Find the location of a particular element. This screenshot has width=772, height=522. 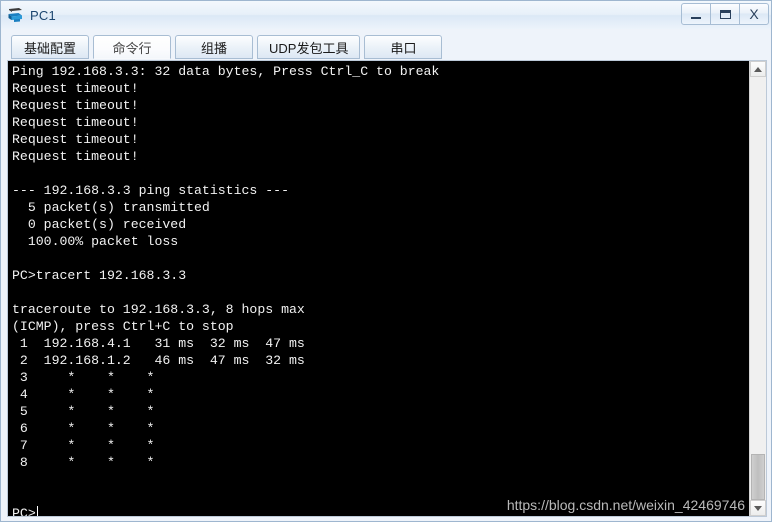

console-line: 5 packet(s) transmitted is located at coordinates (111, 207).